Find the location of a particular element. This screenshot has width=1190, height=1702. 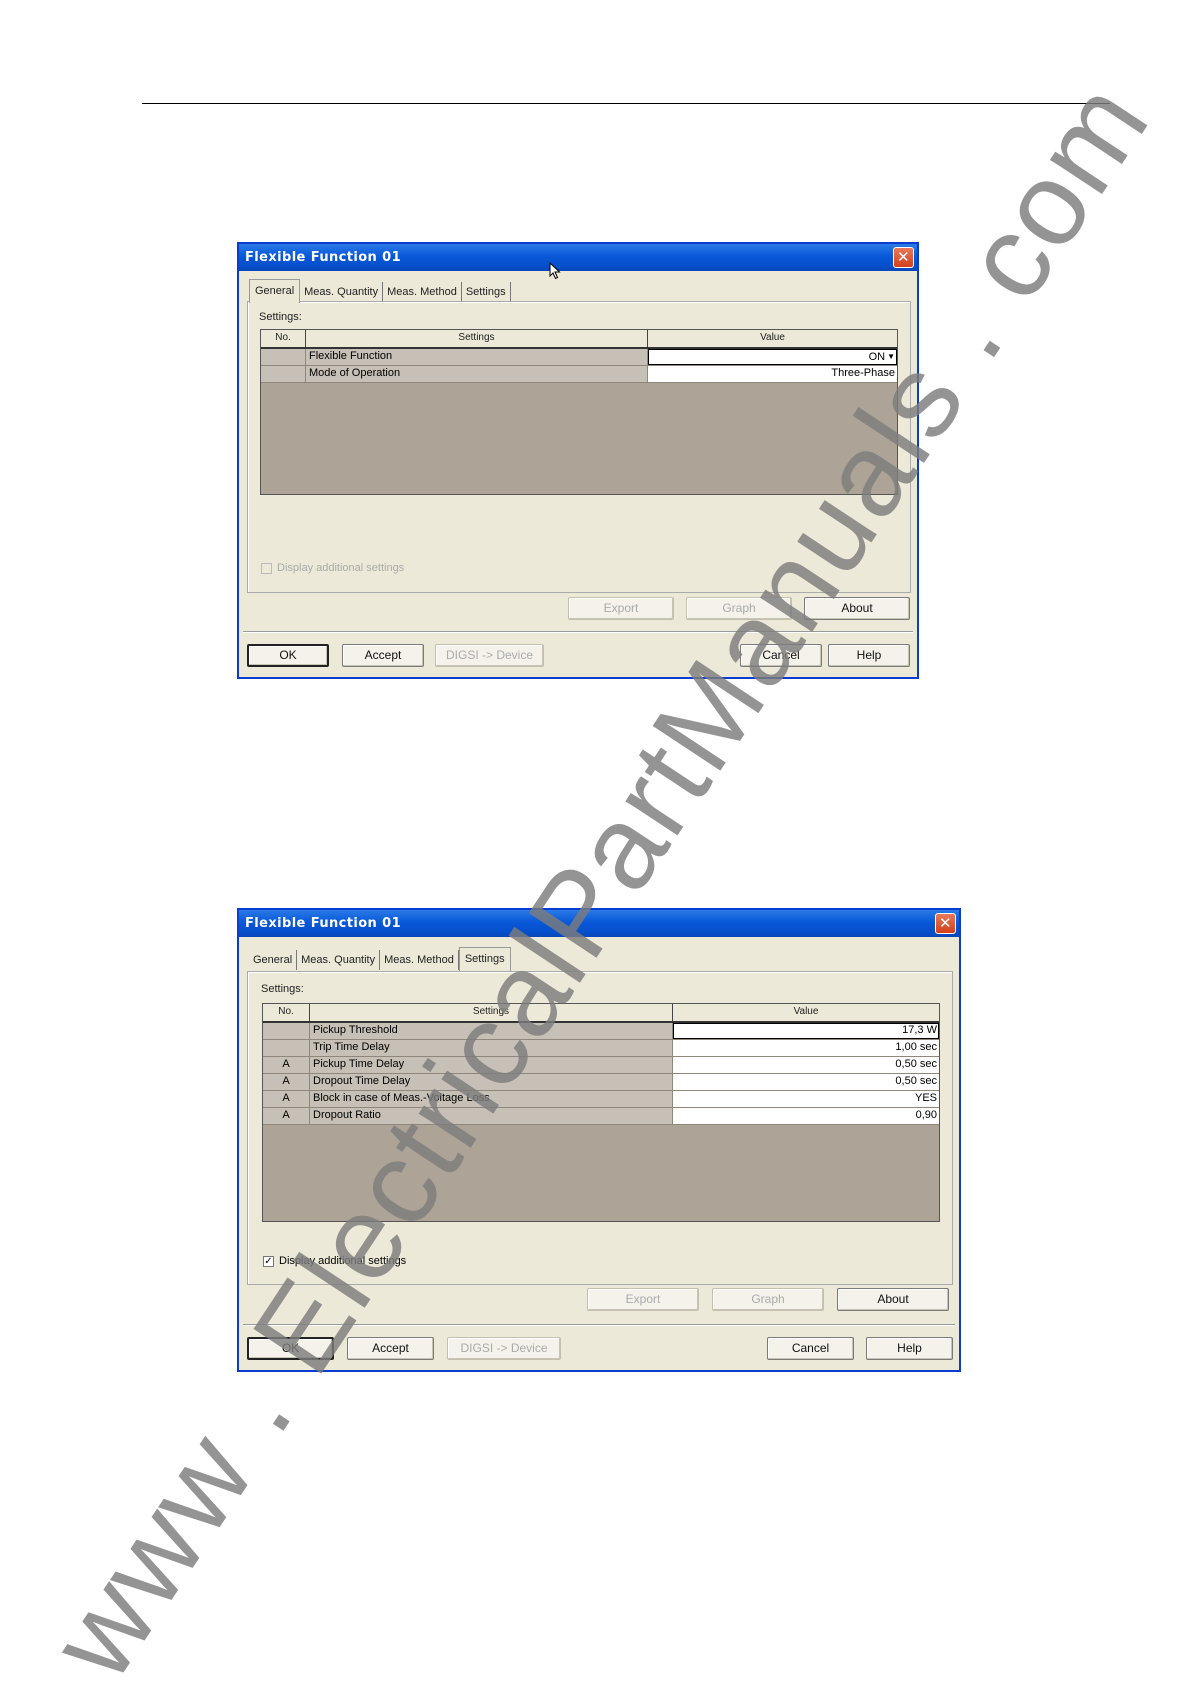

row-value: Three-Phase is located at coordinates (772, 374).